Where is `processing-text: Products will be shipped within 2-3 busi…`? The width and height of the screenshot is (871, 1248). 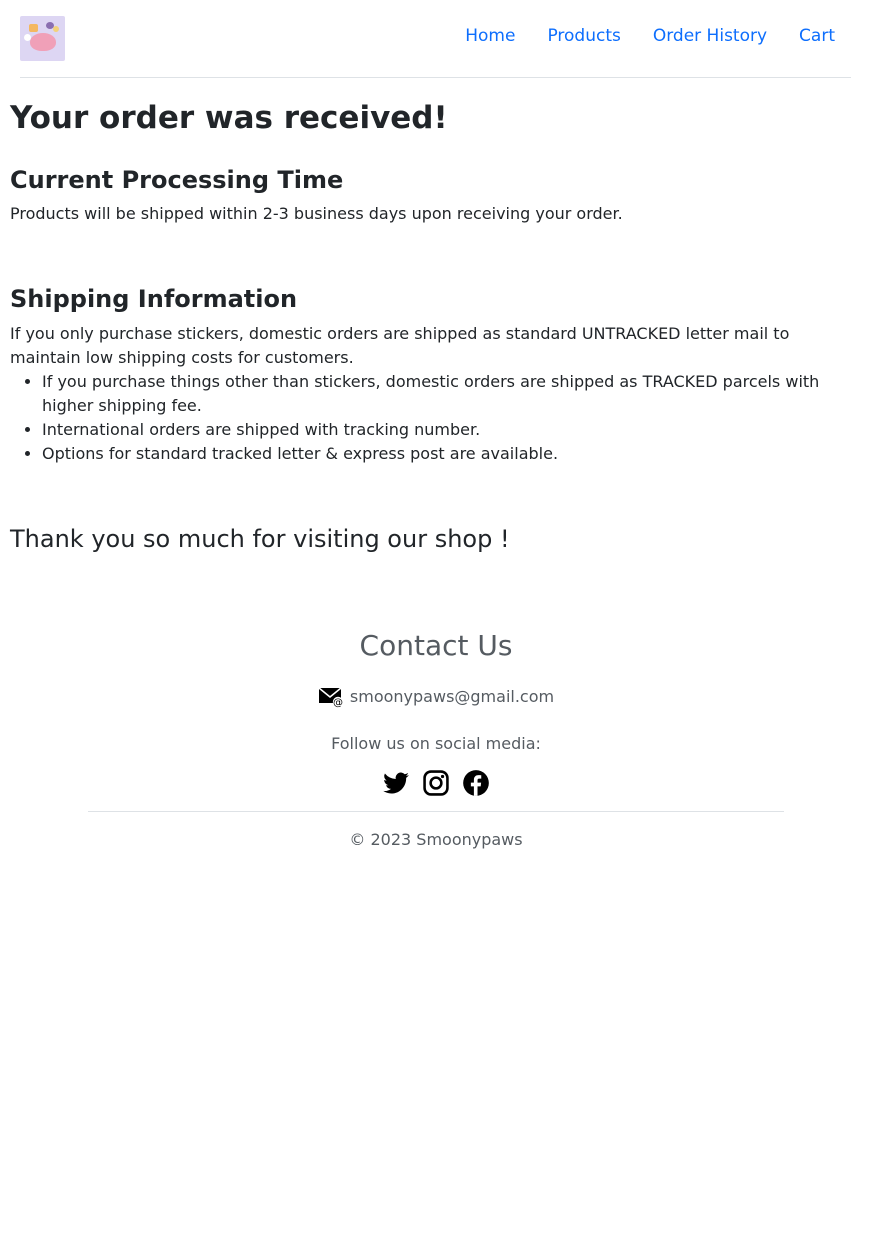 processing-text: Products will be shipped within 2-3 busi… is located at coordinates (316, 213).